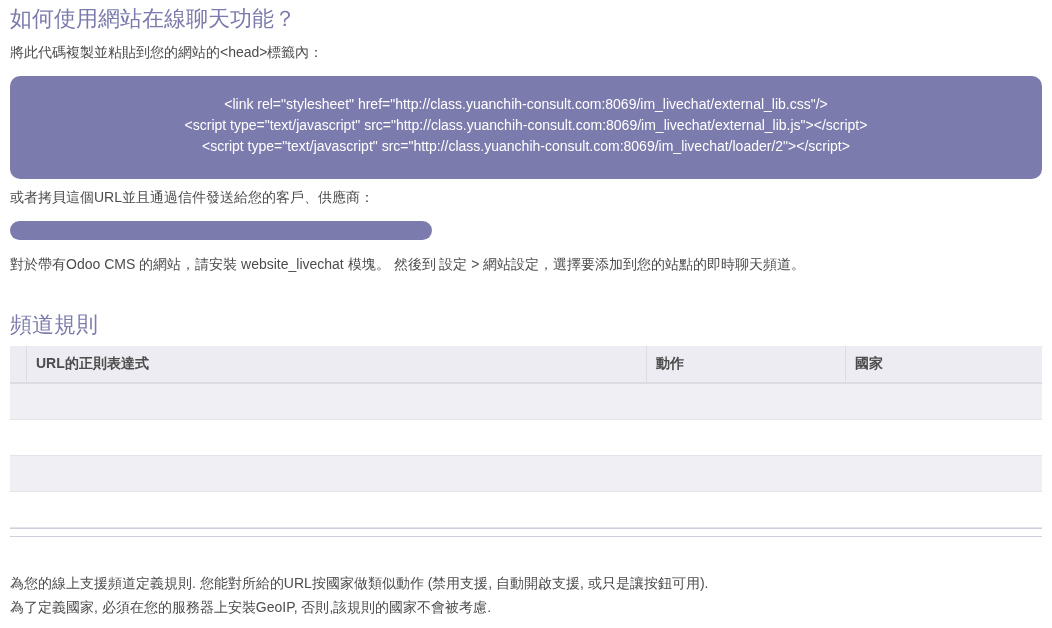 The image size is (1052, 628). What do you see at coordinates (526, 125) in the screenshot?
I see `code-line: <script type="text/javascript" src="http://class.yuanchih-consult.com:8069/im_livechat/external_lib.js"></script>` at bounding box center [526, 125].